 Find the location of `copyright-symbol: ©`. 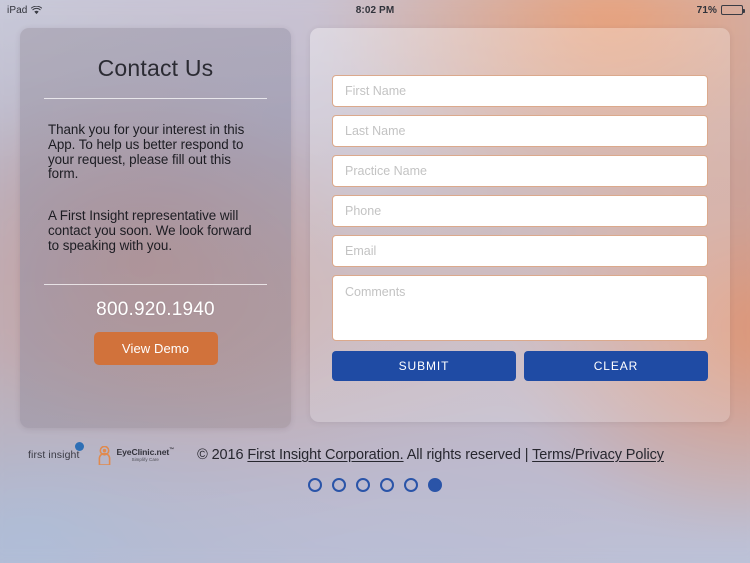

copyright-symbol: © is located at coordinates (202, 455).